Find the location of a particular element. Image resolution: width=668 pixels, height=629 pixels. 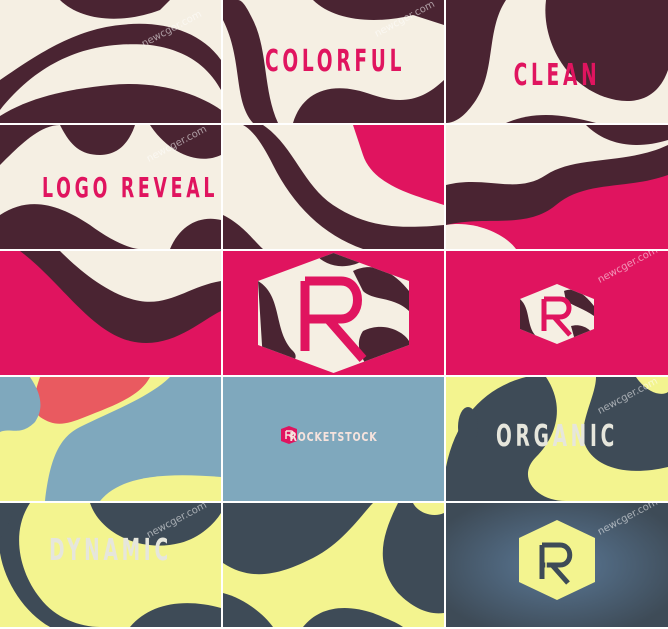

rocketstock-wordmark: ROCKETSTOCK is located at coordinates (333, 437).